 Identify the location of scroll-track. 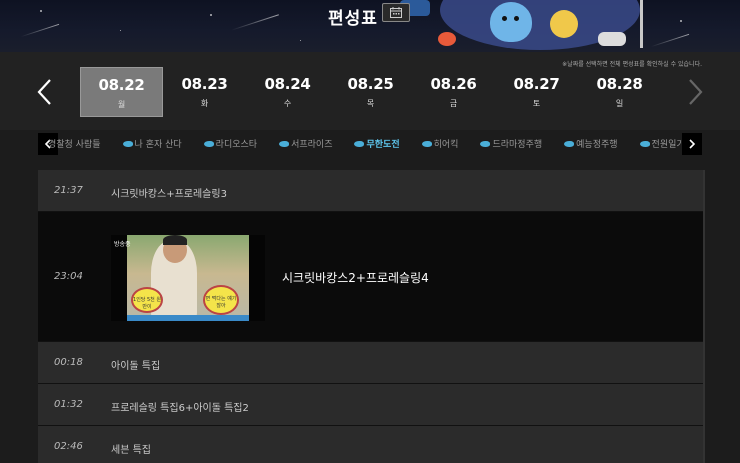
(704, 316).